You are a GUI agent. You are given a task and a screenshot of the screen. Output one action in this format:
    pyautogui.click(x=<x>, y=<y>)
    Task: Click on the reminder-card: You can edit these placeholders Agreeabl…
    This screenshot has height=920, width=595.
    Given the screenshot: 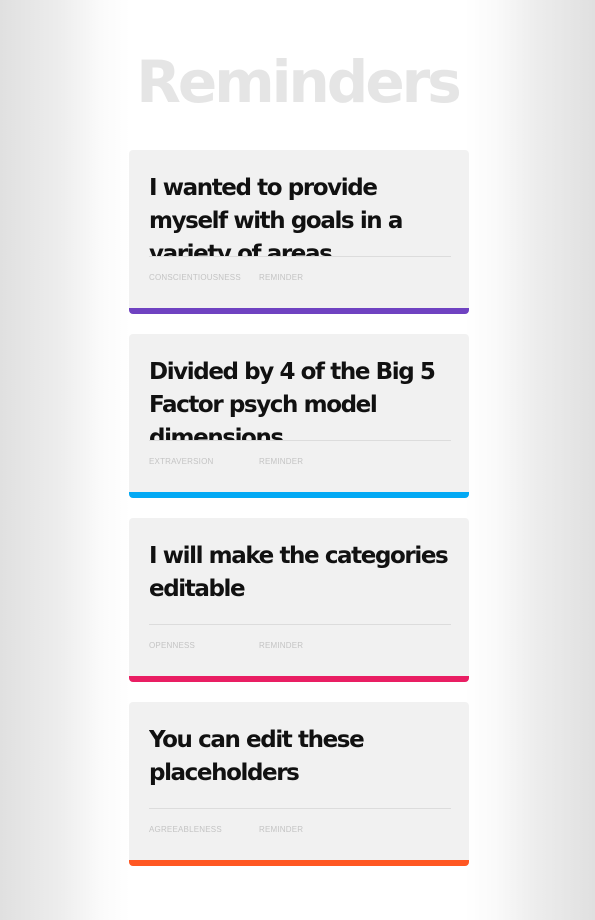 What is the action you would take?
    pyautogui.click(x=299, y=784)
    